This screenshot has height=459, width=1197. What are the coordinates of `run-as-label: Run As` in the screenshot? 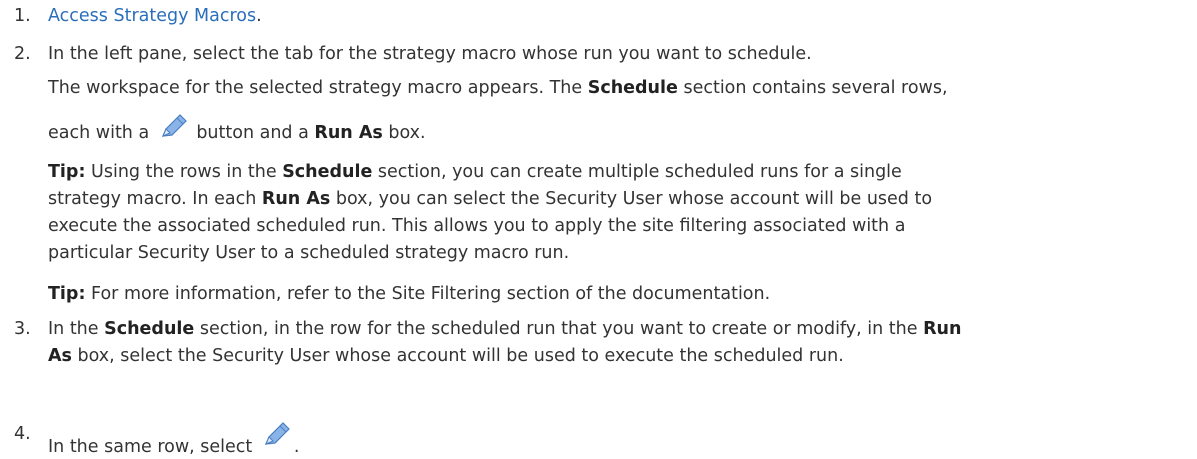 It's located at (348, 133).